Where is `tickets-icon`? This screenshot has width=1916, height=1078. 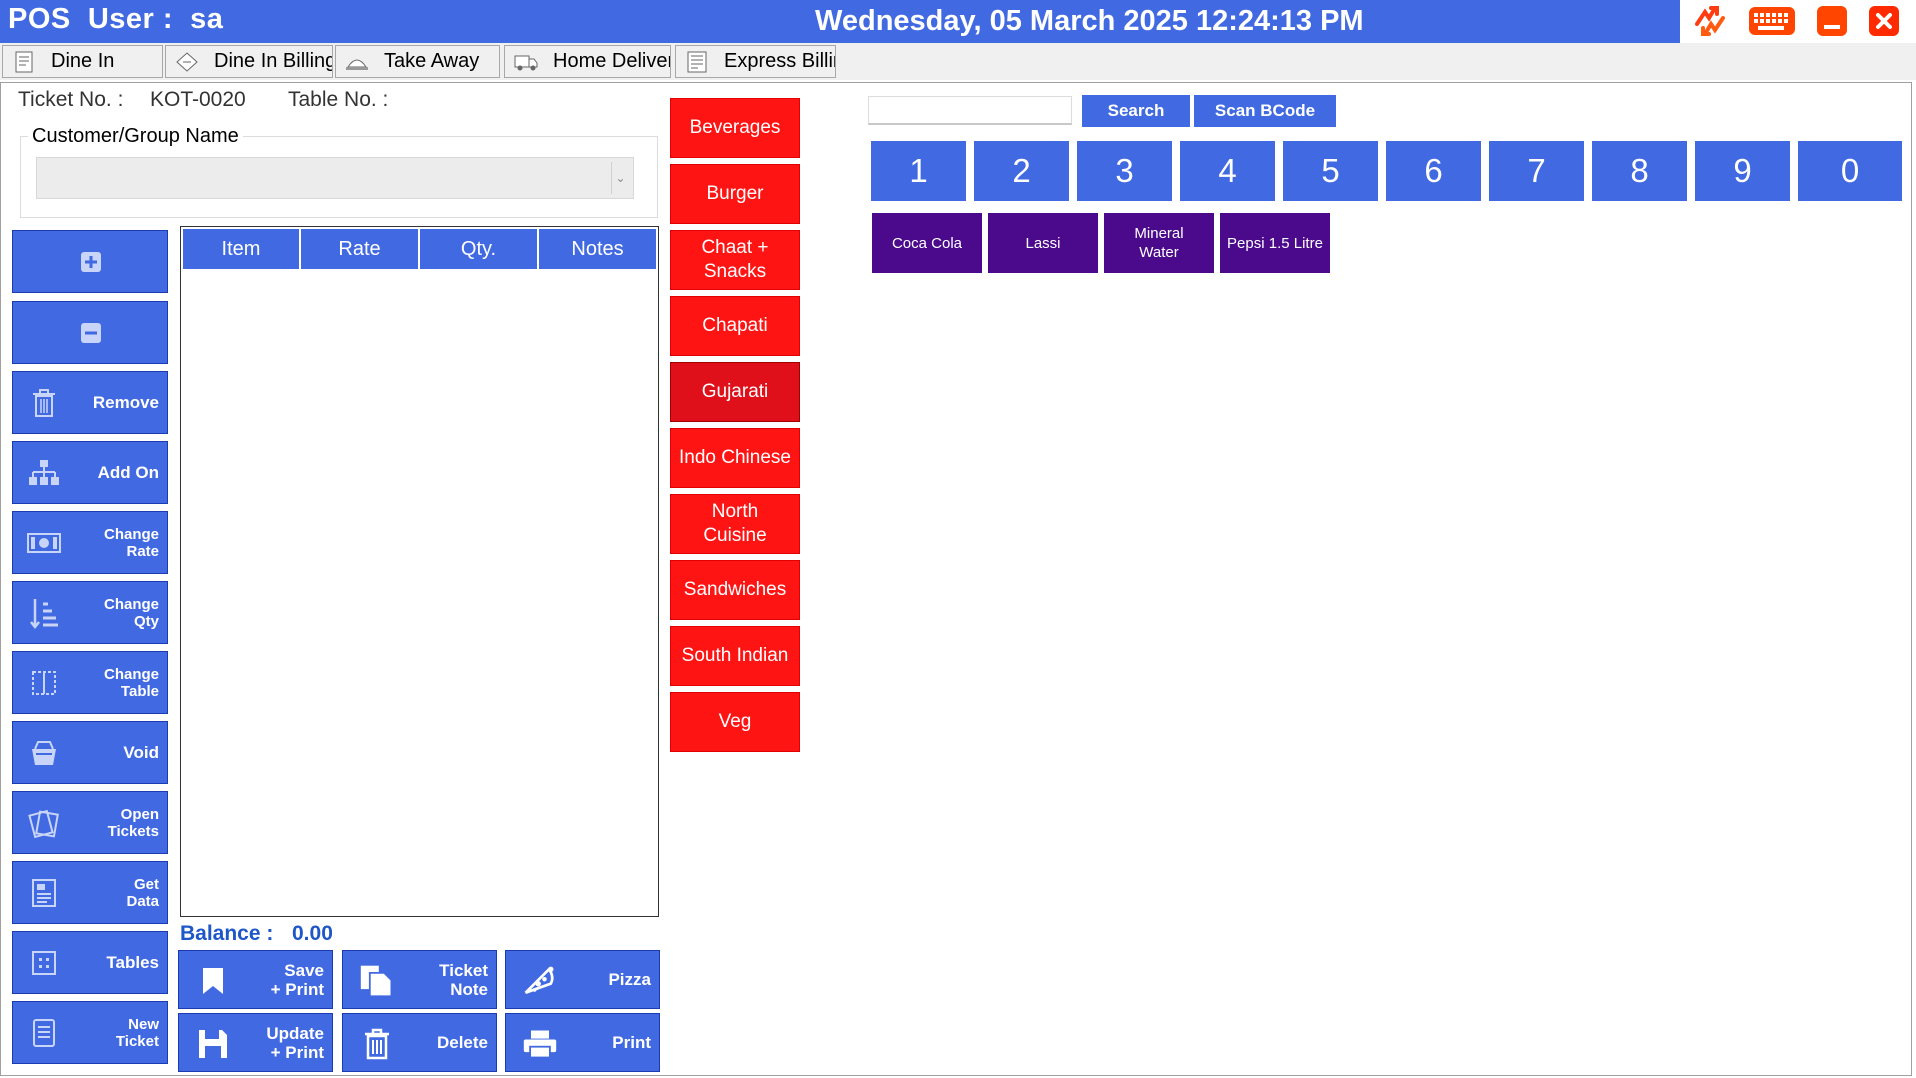
tickets-icon is located at coordinates (44, 823).